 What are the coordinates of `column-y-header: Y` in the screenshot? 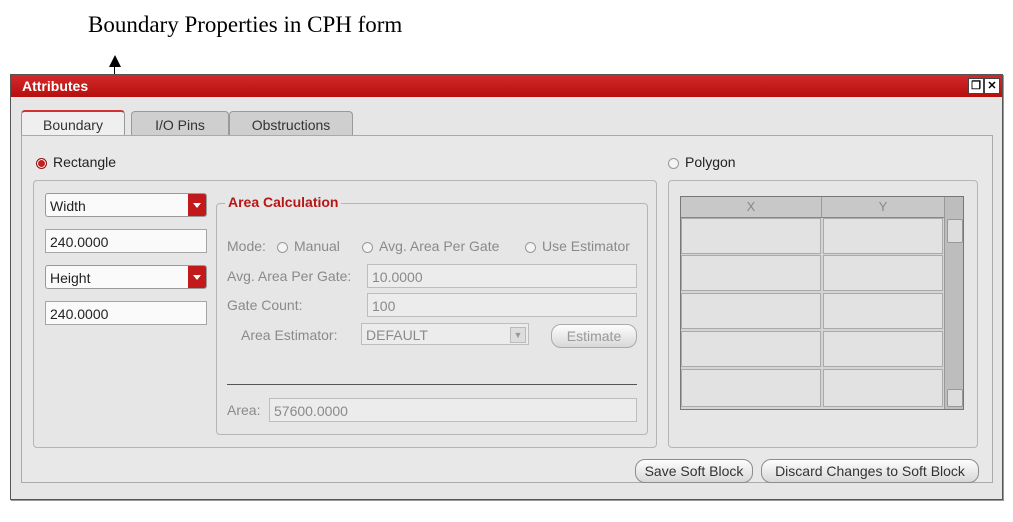 It's located at (883, 207).